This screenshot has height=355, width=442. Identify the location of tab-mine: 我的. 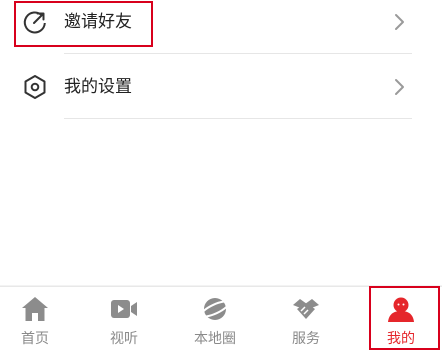
(399, 319).